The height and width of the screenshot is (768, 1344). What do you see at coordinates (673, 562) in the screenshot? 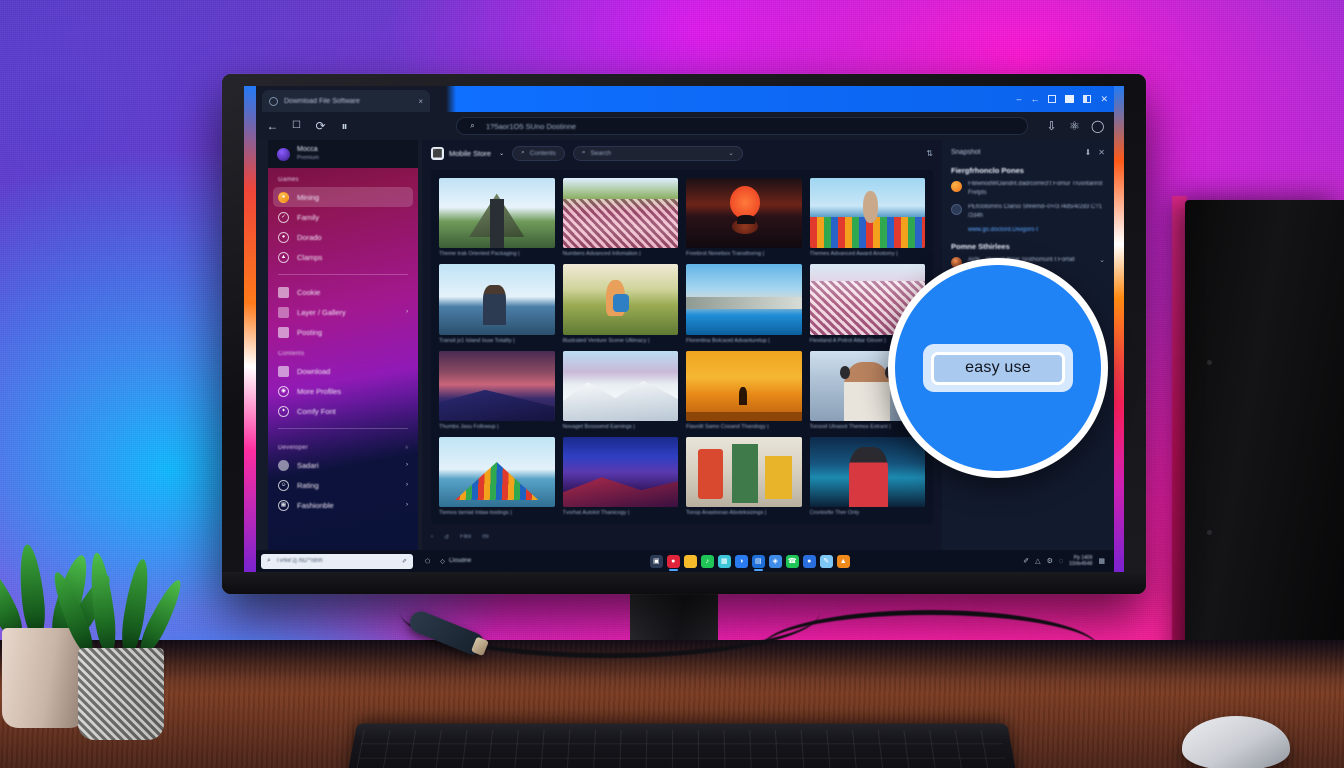
I see `record-app-icon: ●` at bounding box center [673, 562].